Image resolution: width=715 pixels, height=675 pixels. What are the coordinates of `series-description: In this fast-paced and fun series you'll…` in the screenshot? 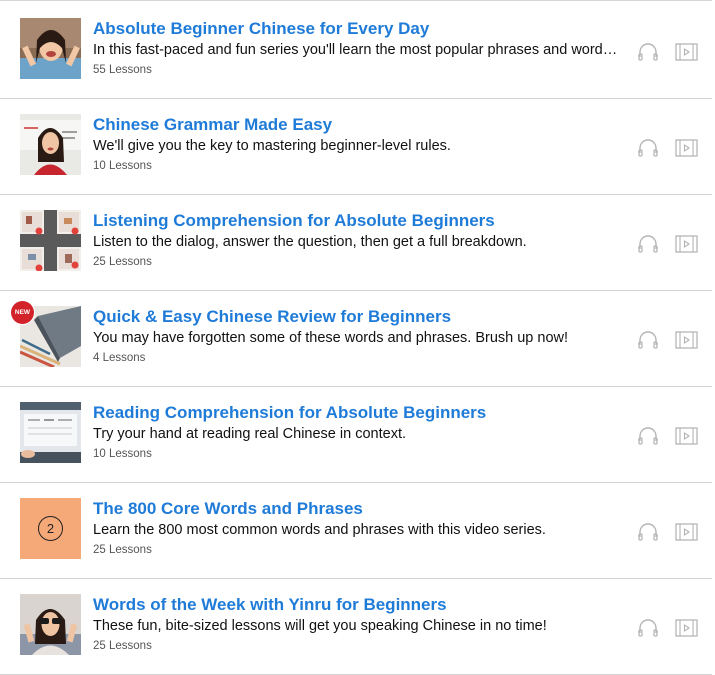 It's located at (358, 50).